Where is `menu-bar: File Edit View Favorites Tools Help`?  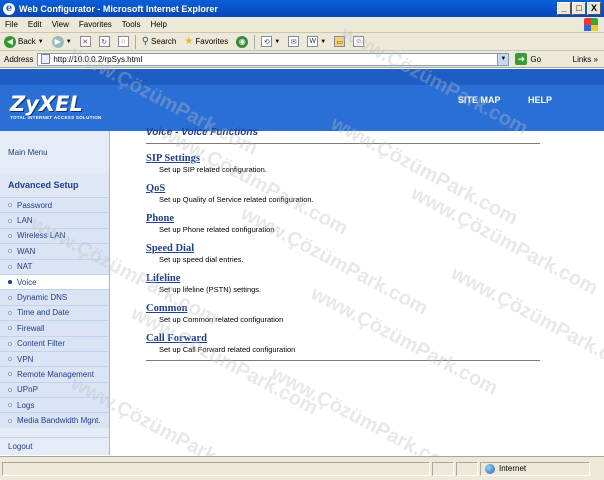
menu-bar: File Edit View Favorites Tools Help is located at coordinates (302, 25).